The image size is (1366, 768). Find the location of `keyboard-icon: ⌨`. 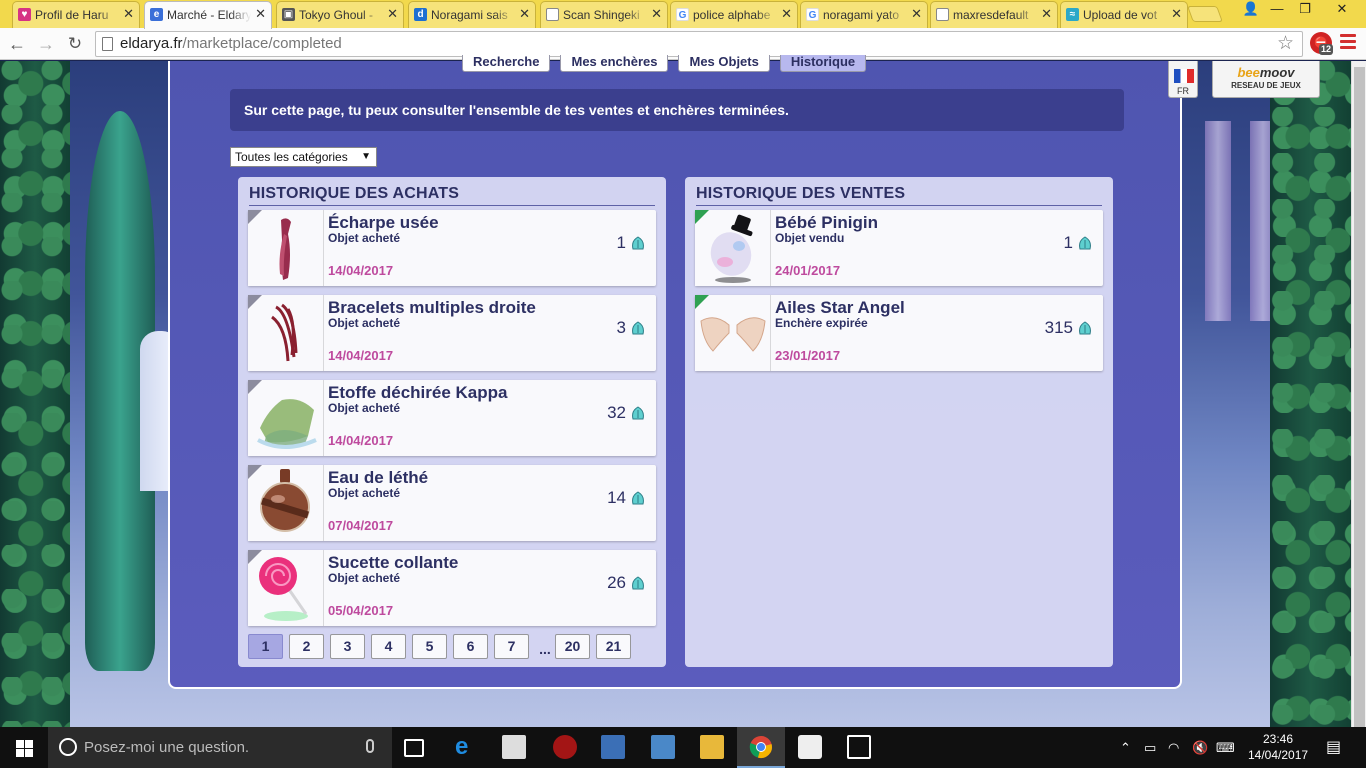

keyboard-icon: ⌨ is located at coordinates (1225, 747).